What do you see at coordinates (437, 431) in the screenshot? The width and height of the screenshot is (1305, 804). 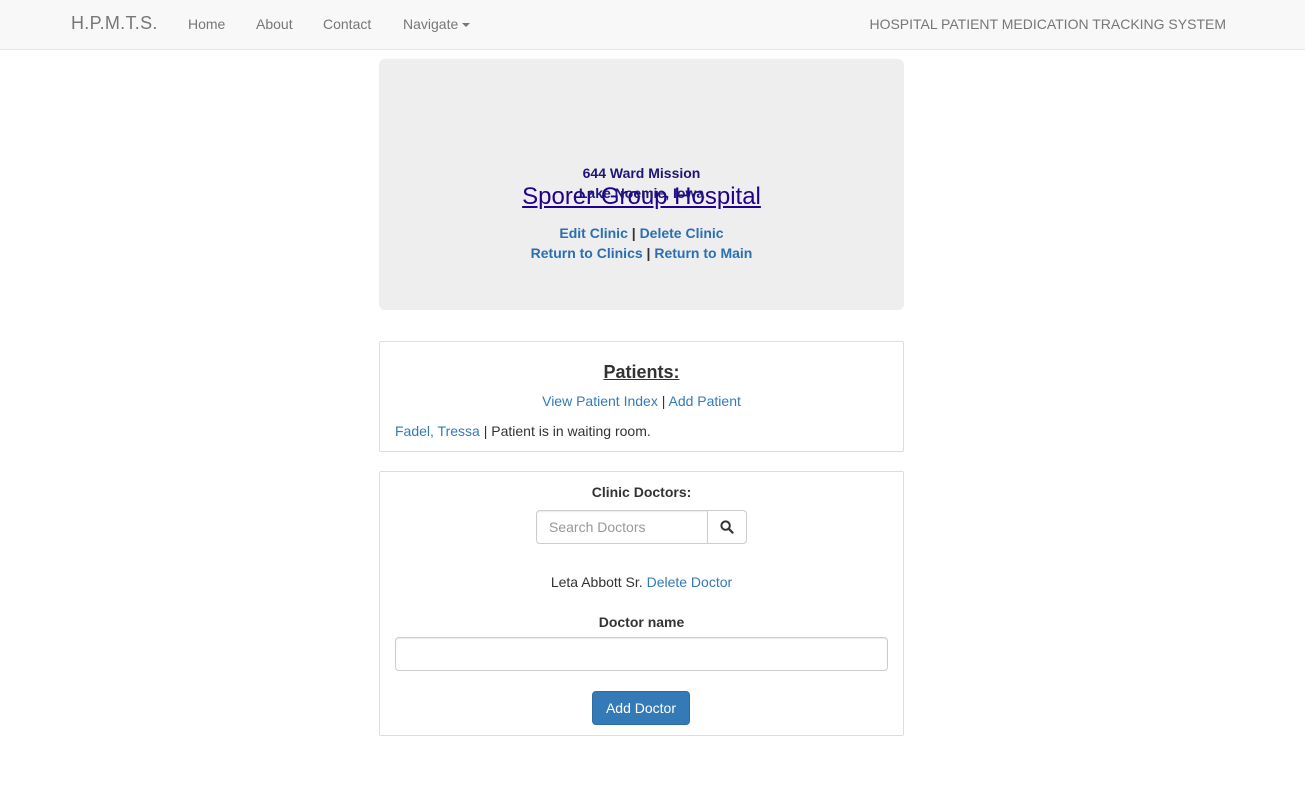 I see `patient-name-link: Fadel, Tressa` at bounding box center [437, 431].